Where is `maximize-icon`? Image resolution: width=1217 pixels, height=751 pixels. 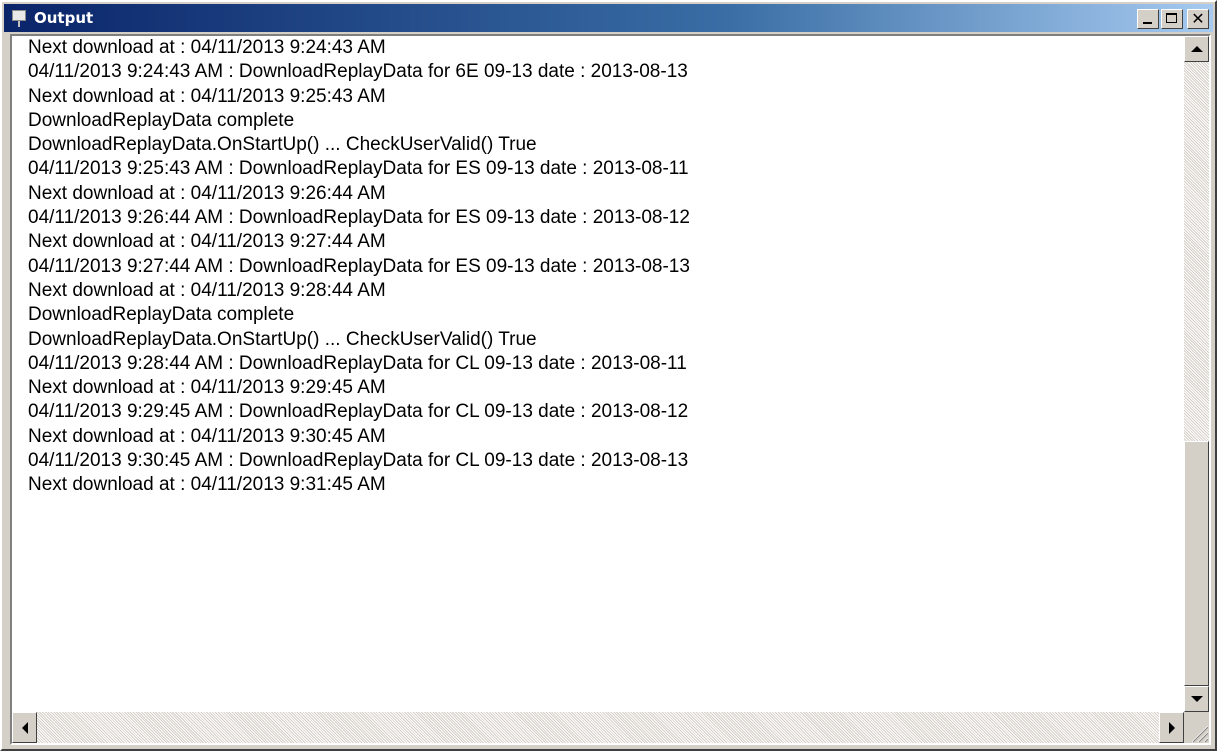 maximize-icon is located at coordinates (1171, 18).